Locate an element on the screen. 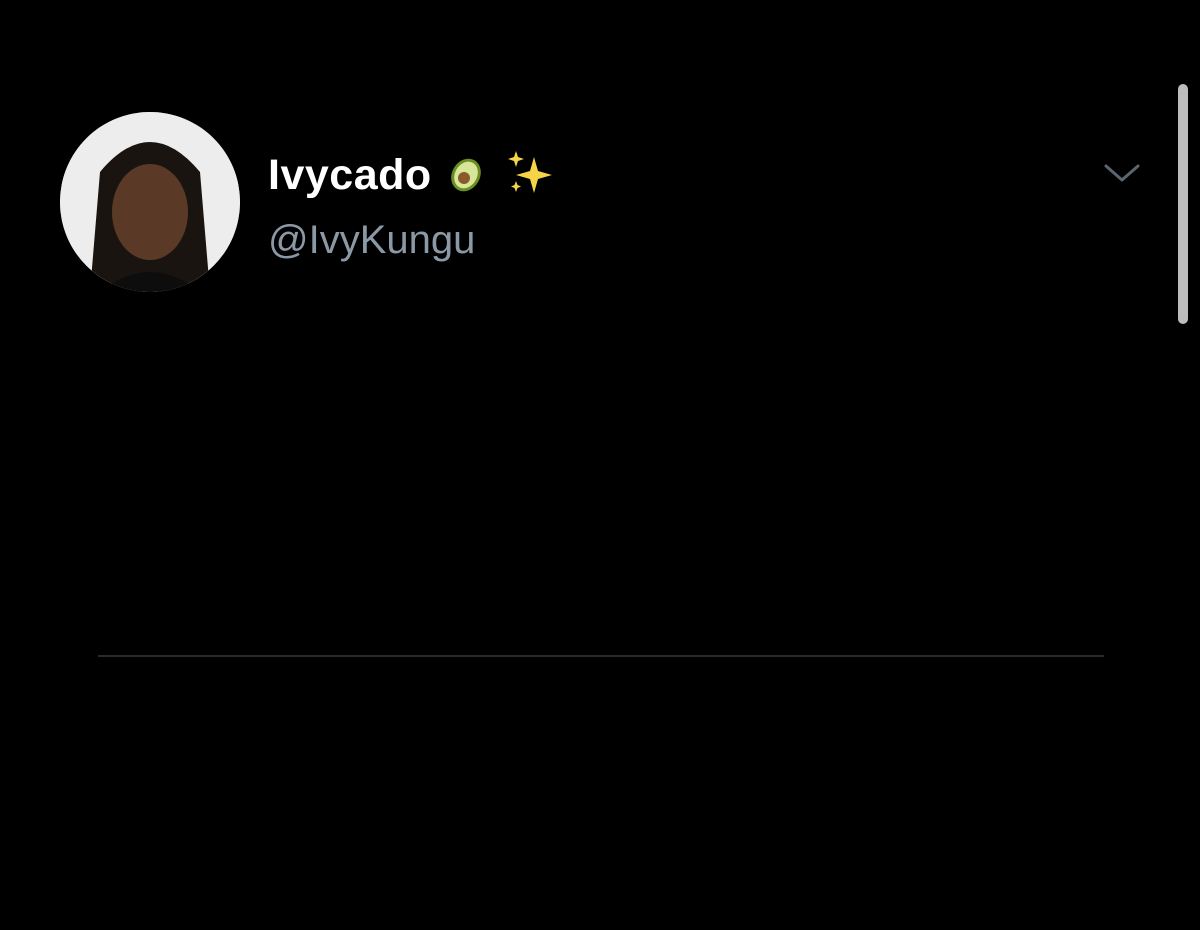  display-name: Ivycado is located at coordinates (350, 175).